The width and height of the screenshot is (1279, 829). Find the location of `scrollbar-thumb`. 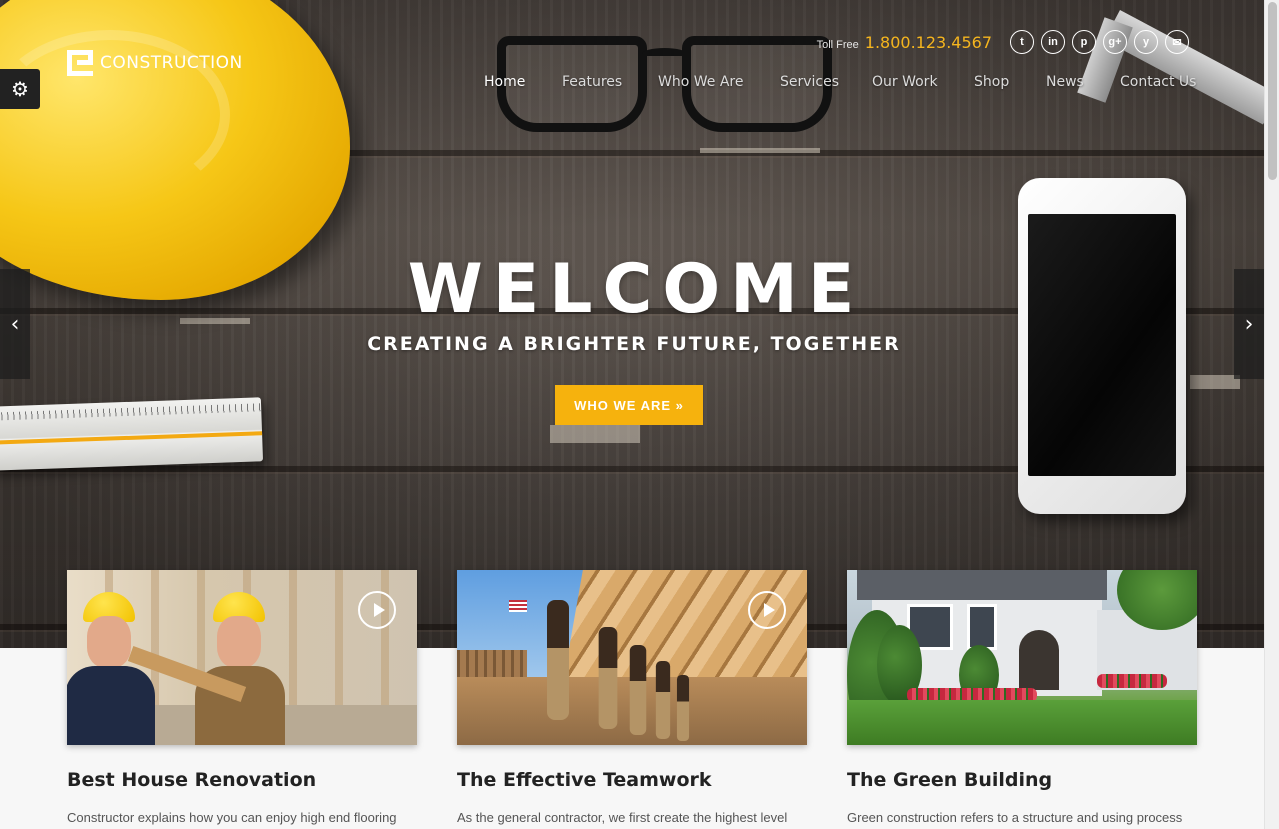

scrollbar-thumb is located at coordinates (1272, 91).